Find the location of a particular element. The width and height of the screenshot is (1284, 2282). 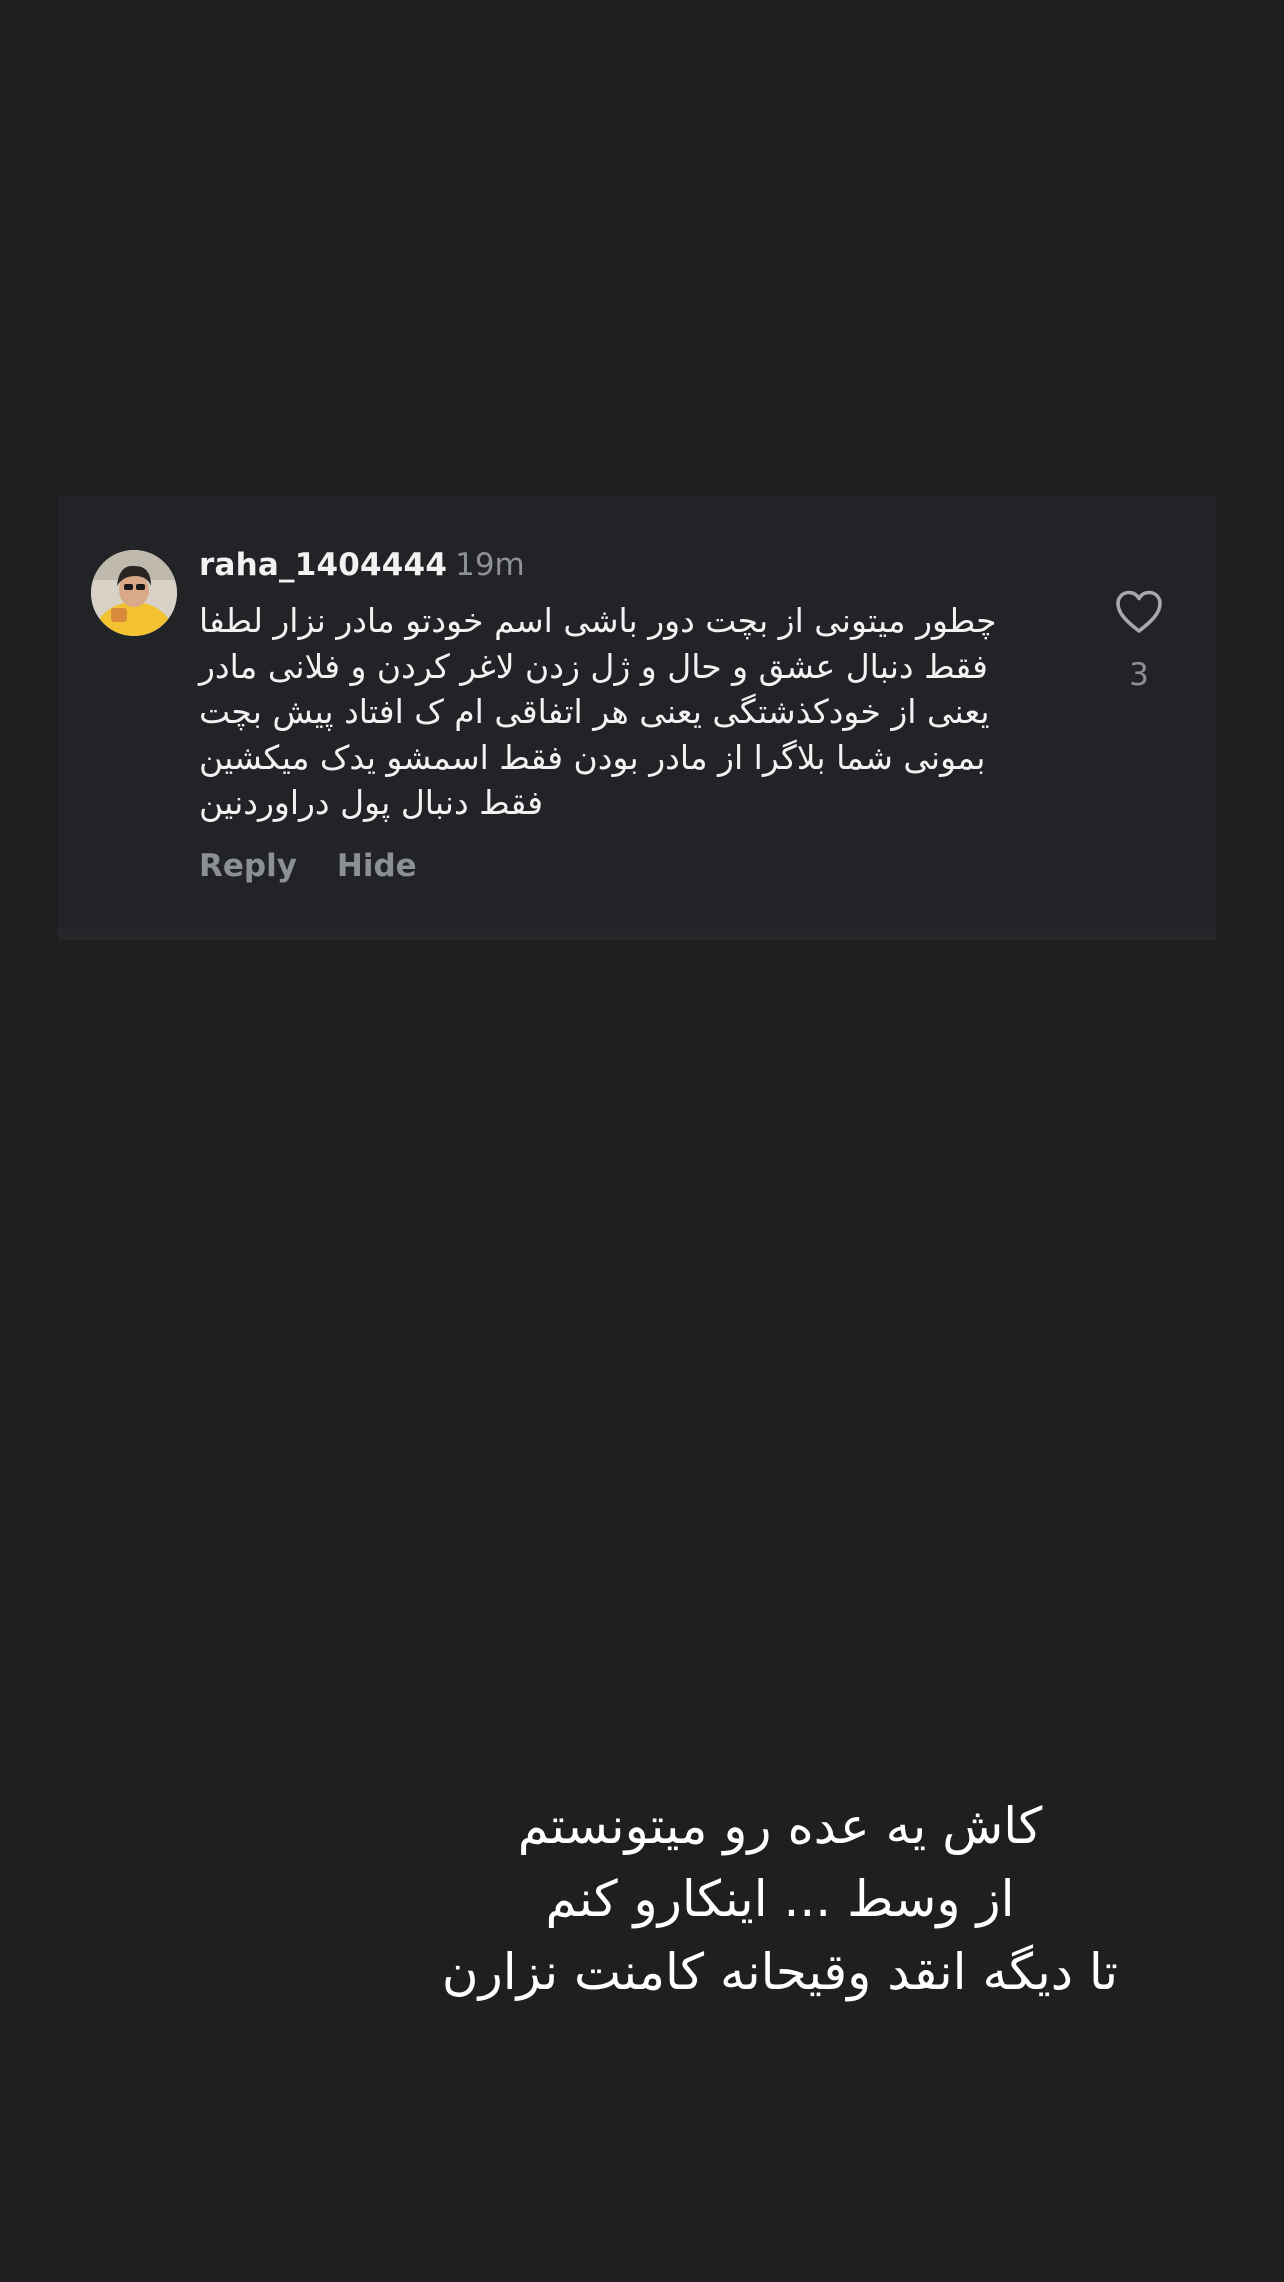

like-button is located at coordinates (1139, 612).